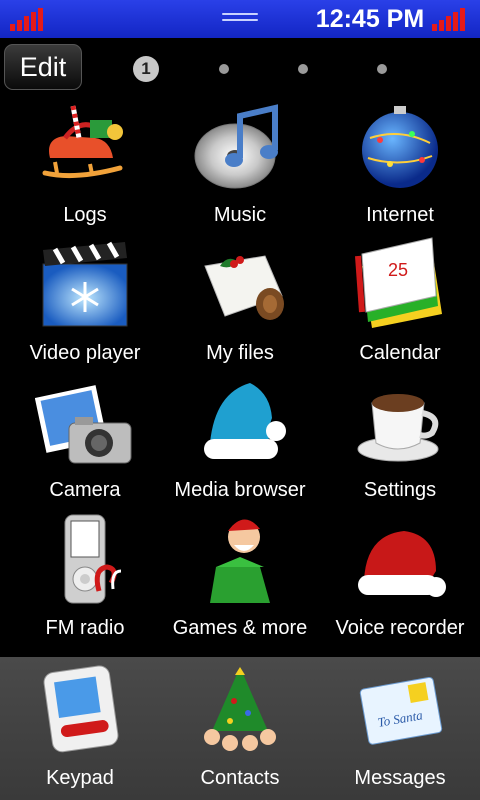  I want to click on edit-button: Edit, so click(43, 67).